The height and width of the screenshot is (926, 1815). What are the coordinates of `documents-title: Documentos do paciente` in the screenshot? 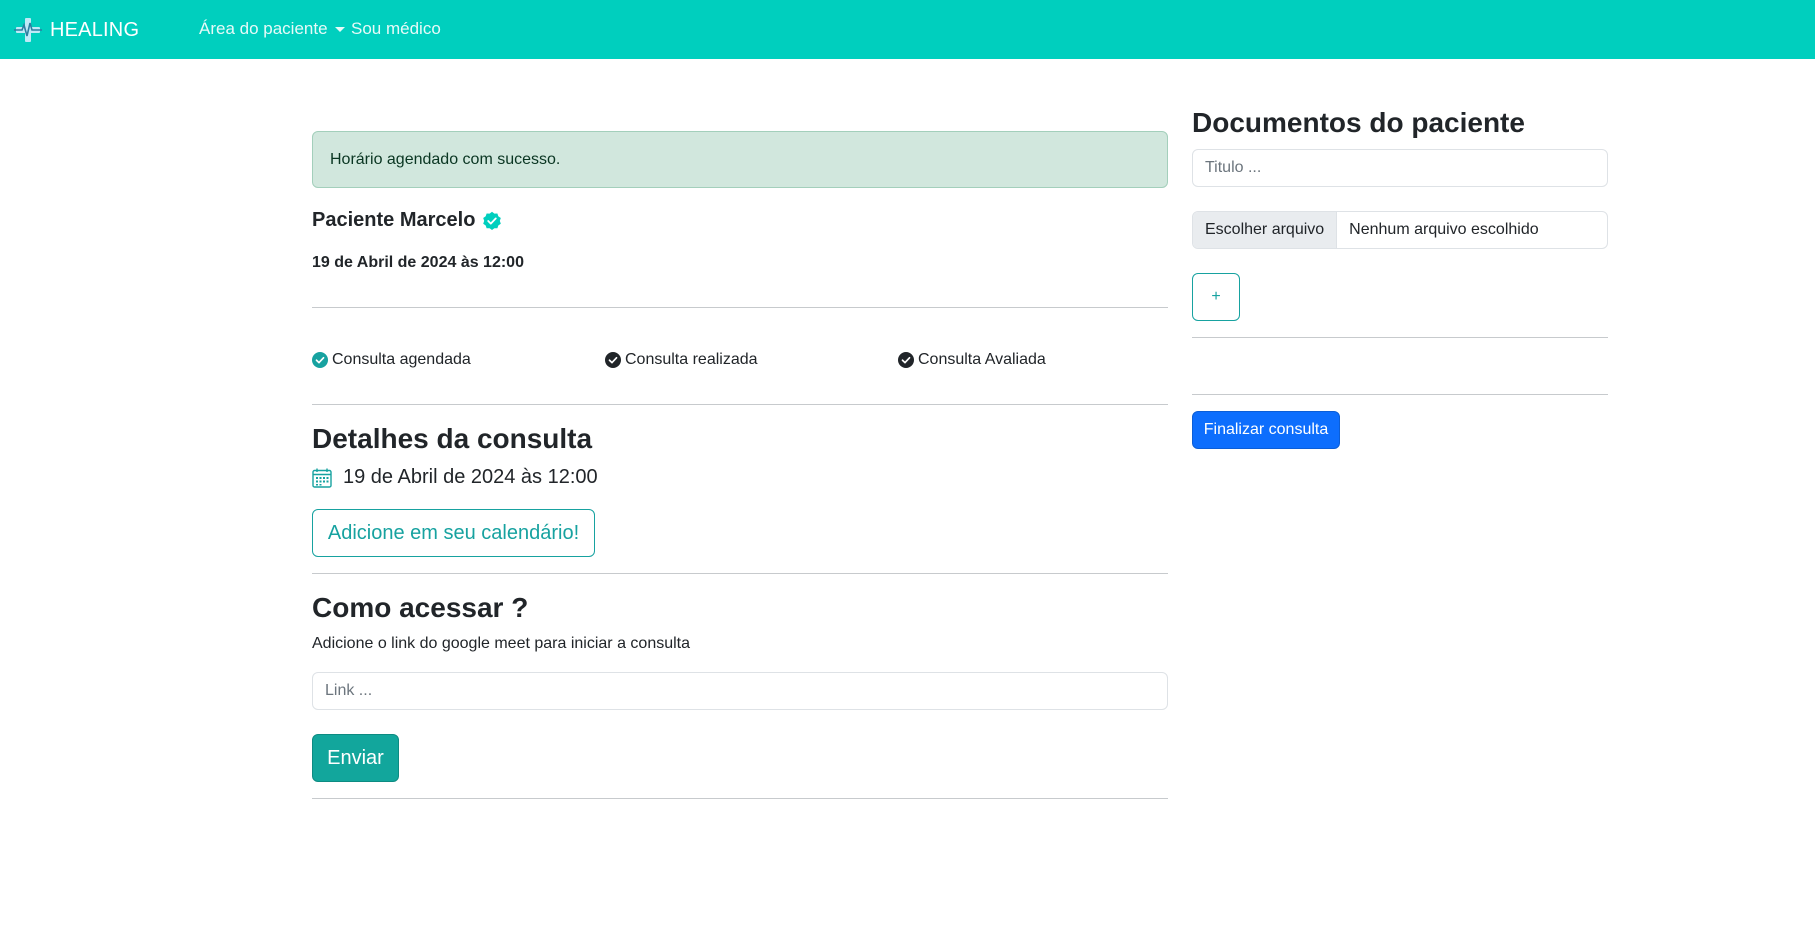 It's located at (1358, 122).